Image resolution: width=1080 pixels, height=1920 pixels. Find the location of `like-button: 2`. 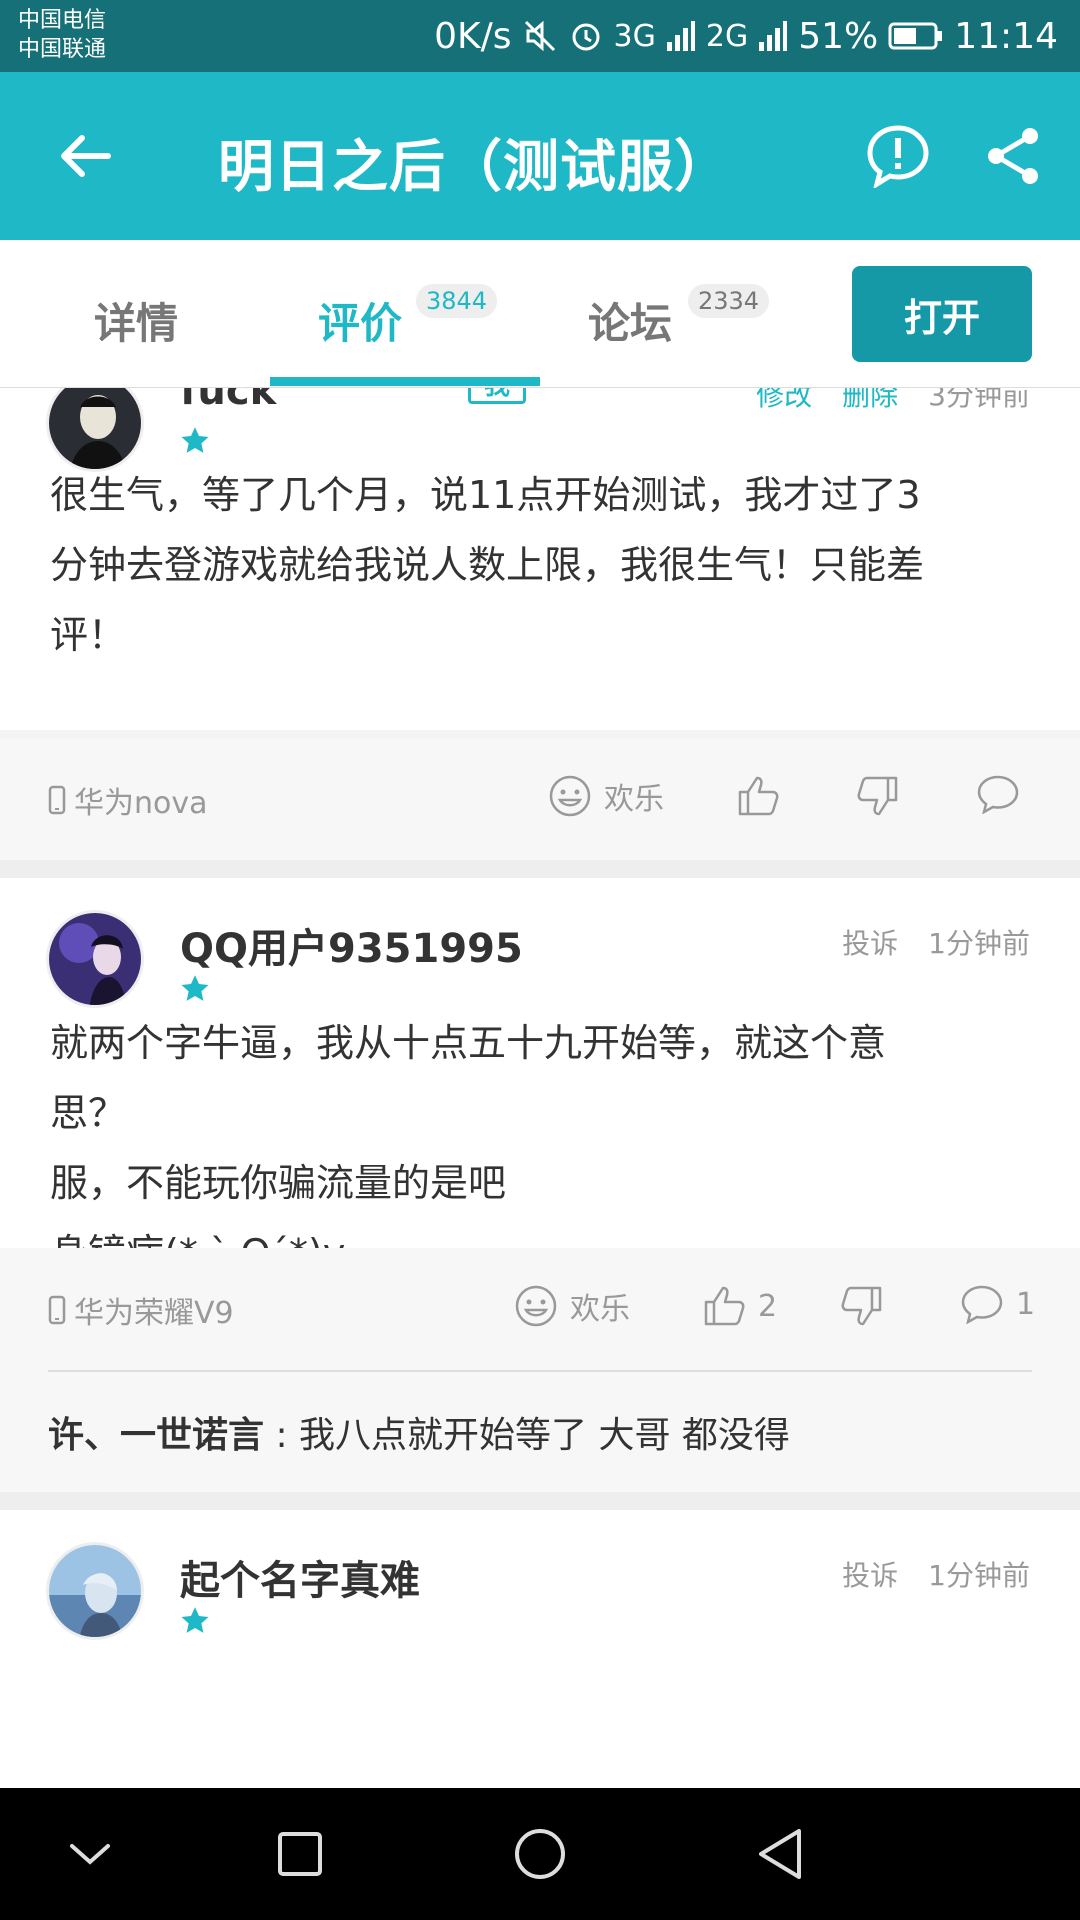

like-button: 2 is located at coordinates (739, 1306).